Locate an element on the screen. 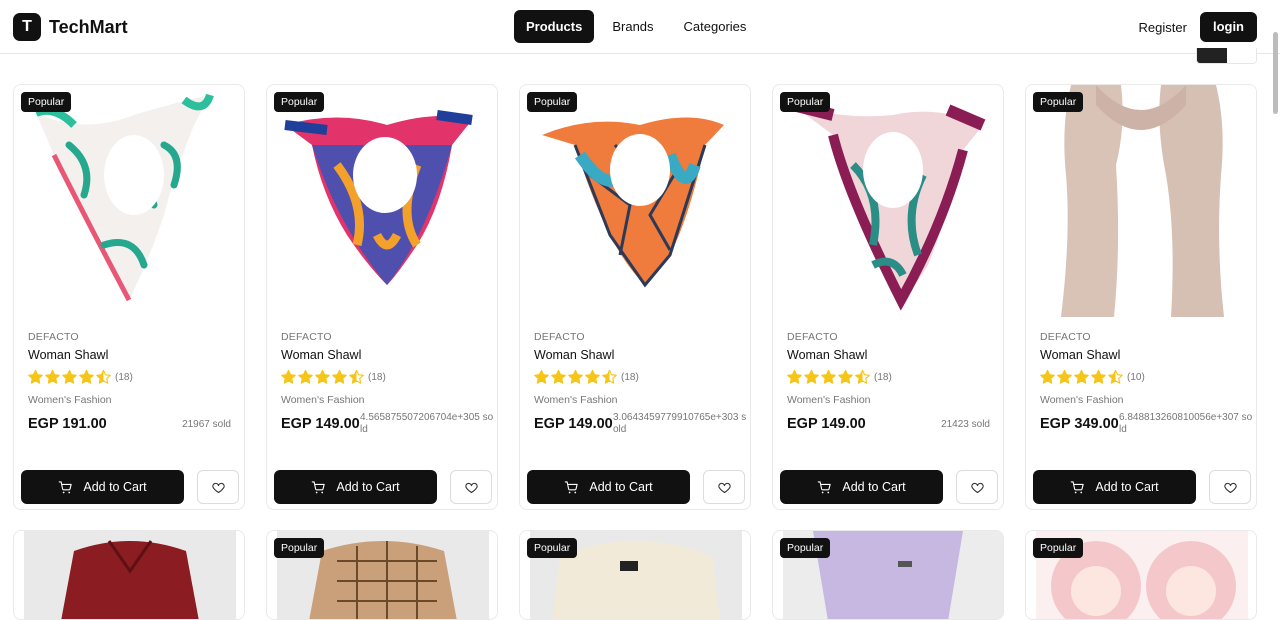 The image size is (1280, 620). sold-count: 3.0643459779910765e+303 sold is located at coordinates (680, 423).